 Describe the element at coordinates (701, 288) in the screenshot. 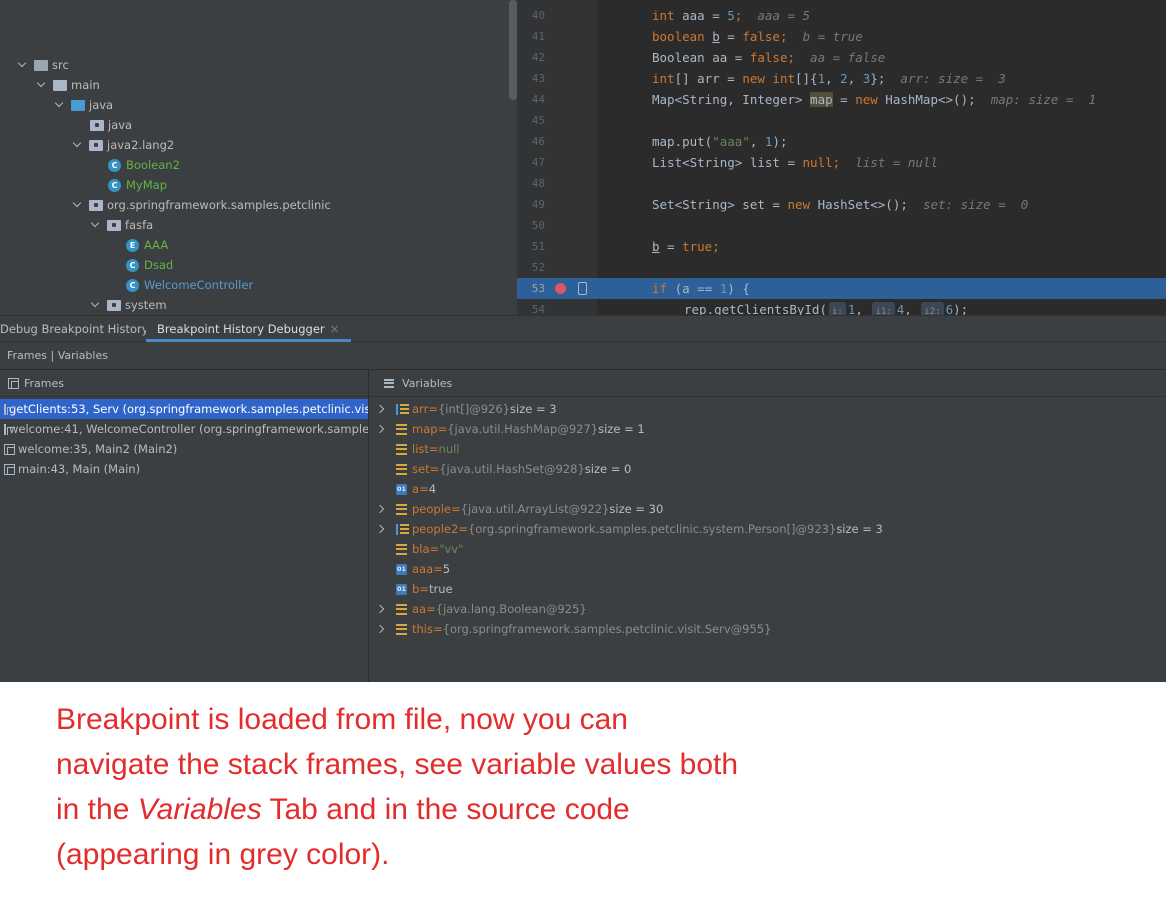

I see `code-text: if (a == 1) {` at that location.